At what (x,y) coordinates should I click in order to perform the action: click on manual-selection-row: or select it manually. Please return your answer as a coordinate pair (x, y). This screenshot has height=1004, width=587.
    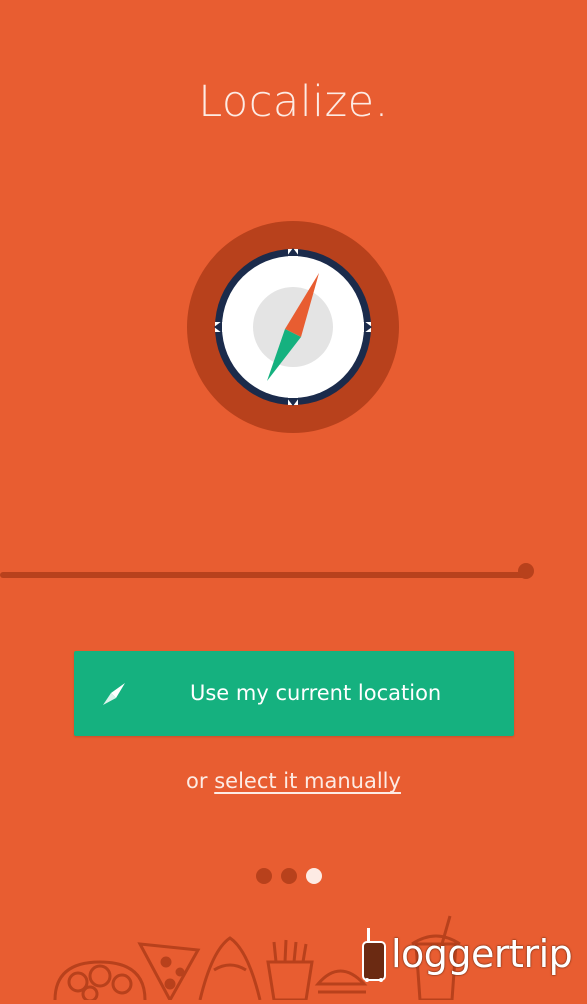
    Looking at the image, I should click on (293, 781).